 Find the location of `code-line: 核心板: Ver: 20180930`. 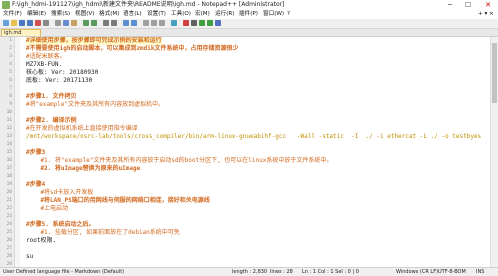

code-line: 核心板: Ver: 20180930 is located at coordinates (62, 73).